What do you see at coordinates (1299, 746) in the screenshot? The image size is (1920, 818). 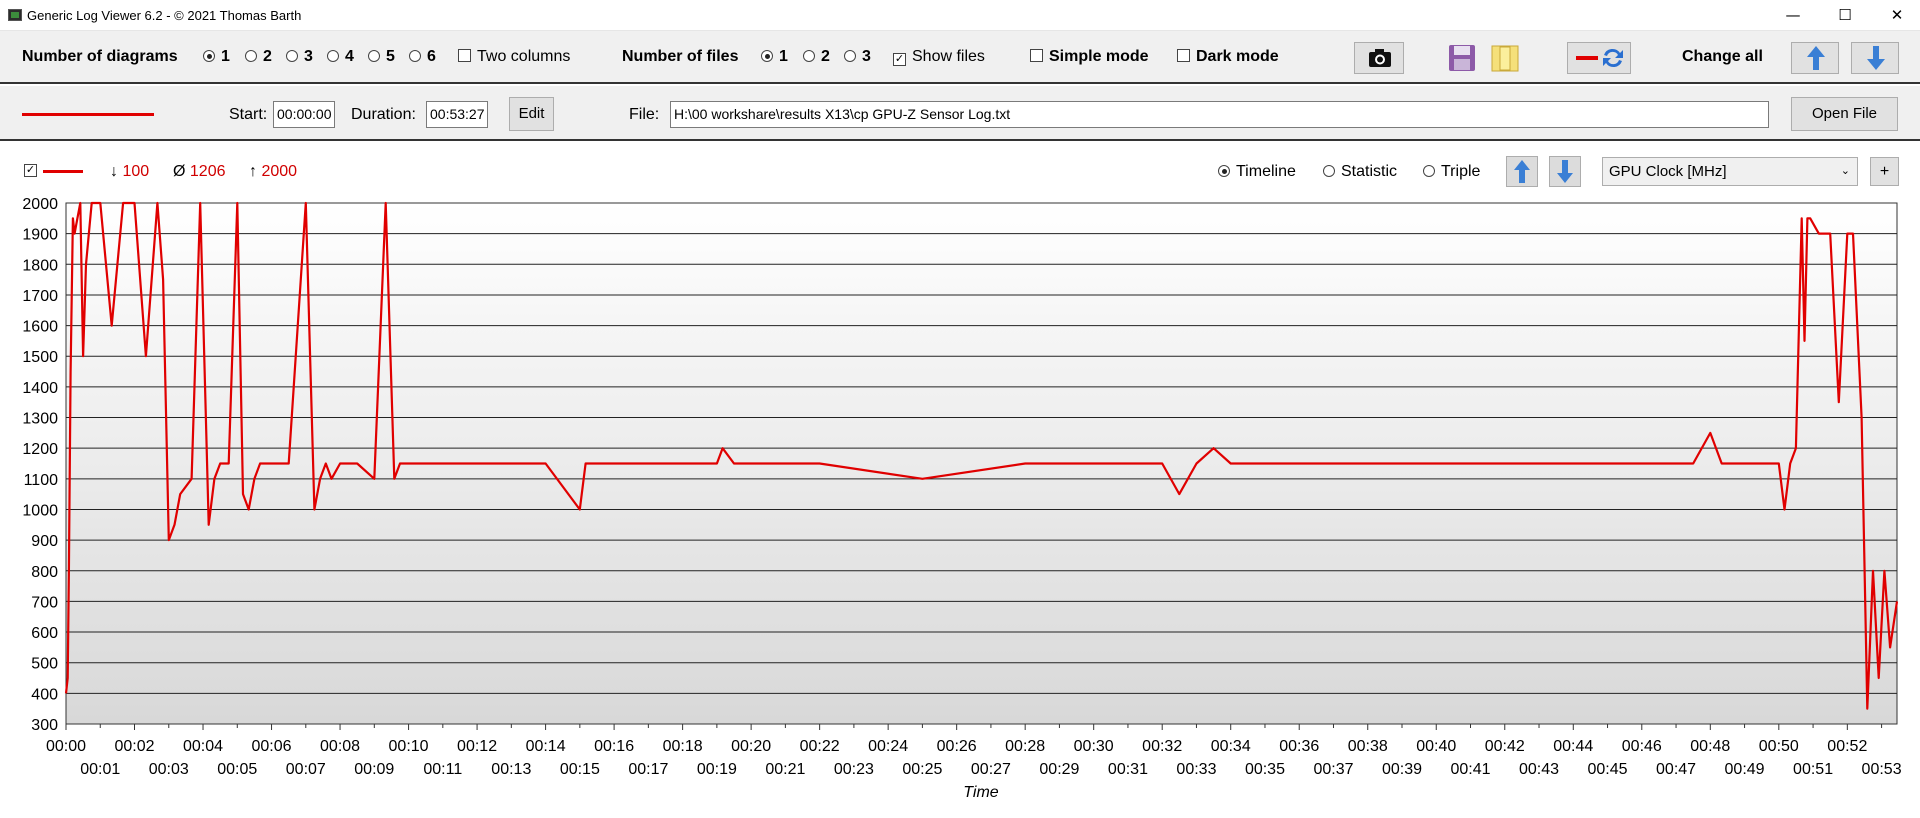 I see `x-tick-label: 00:36` at bounding box center [1299, 746].